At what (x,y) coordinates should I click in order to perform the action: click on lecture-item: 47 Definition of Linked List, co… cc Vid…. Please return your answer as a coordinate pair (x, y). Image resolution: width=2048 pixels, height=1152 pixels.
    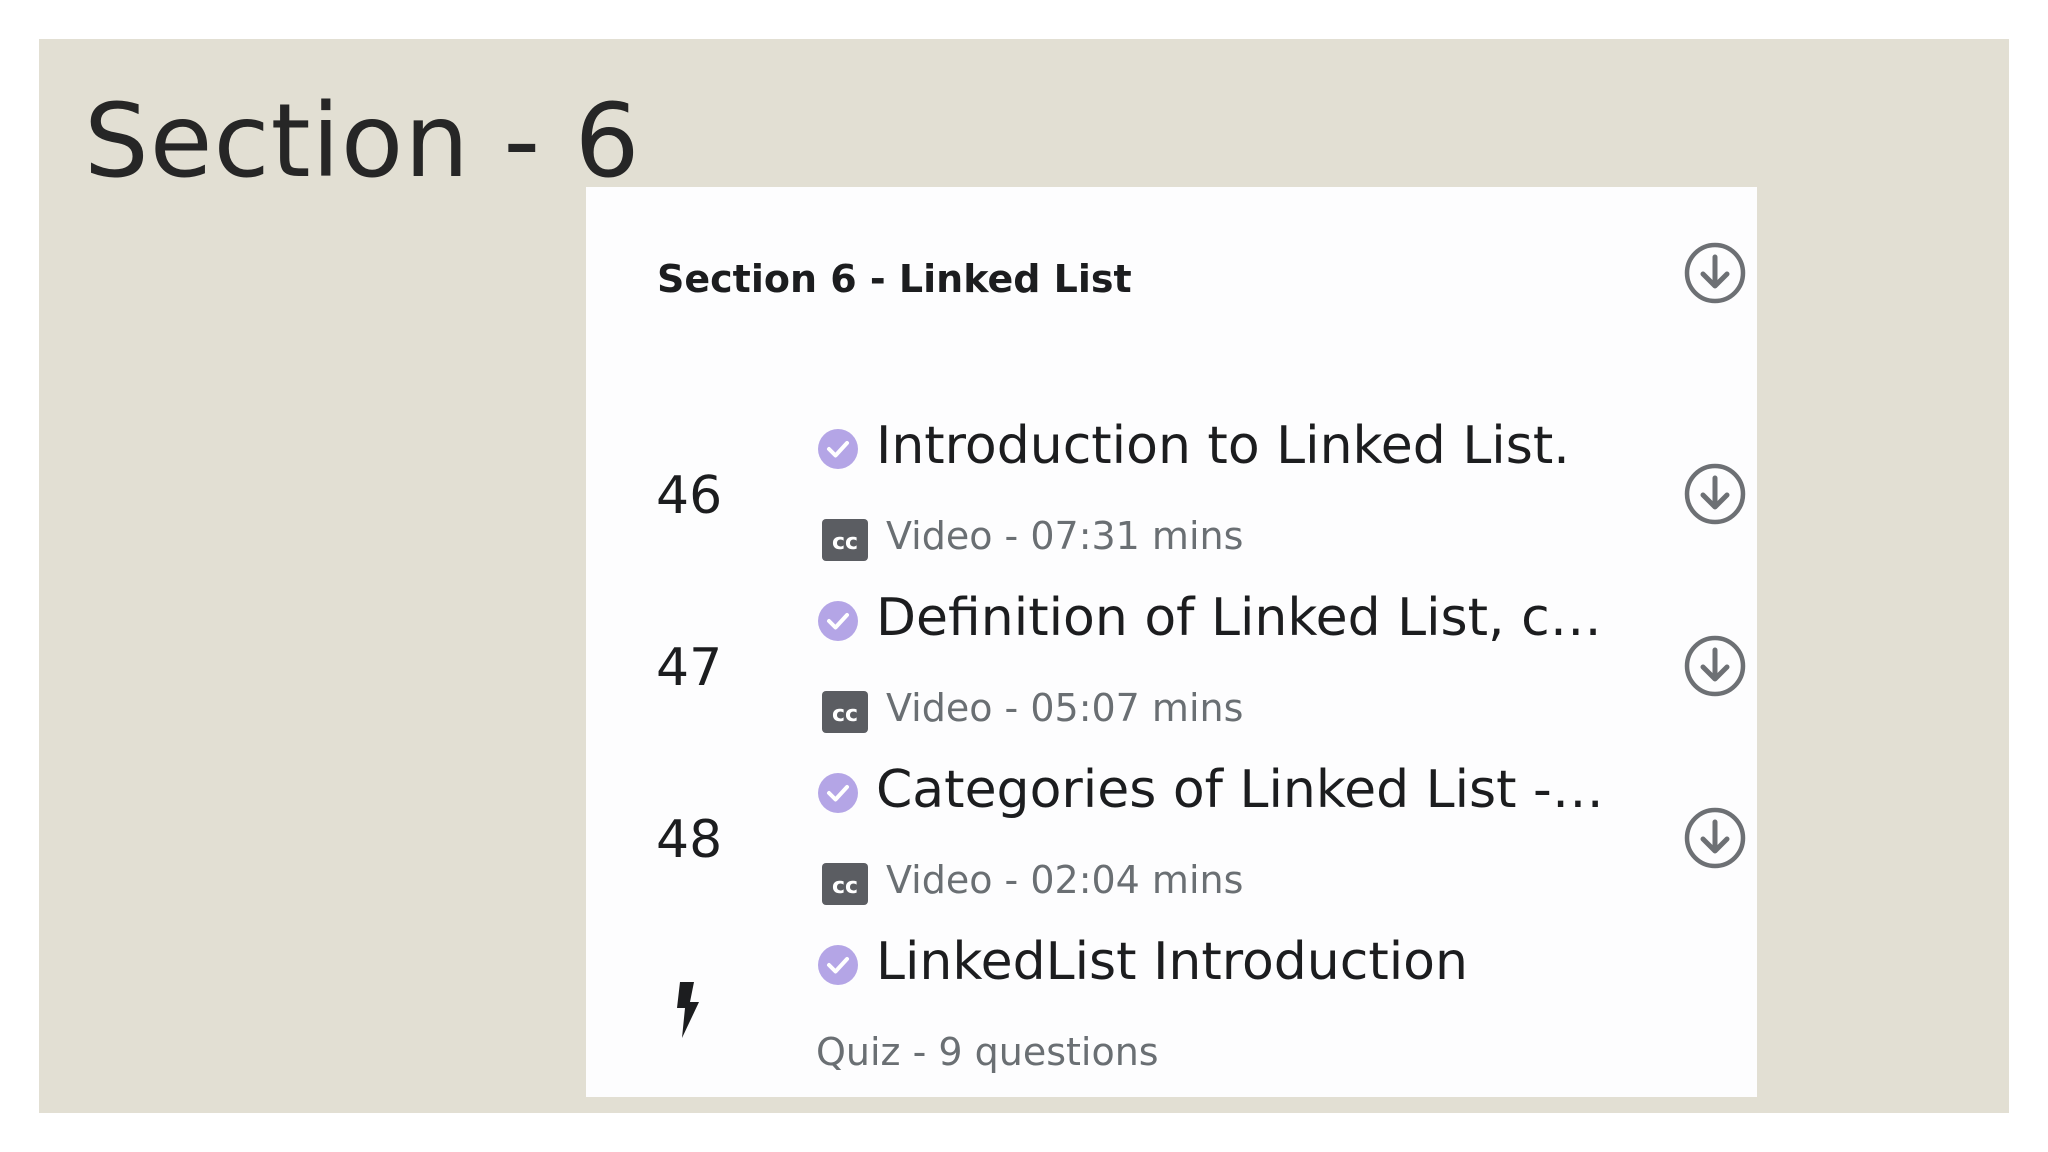
    Looking at the image, I should click on (1171, 678).